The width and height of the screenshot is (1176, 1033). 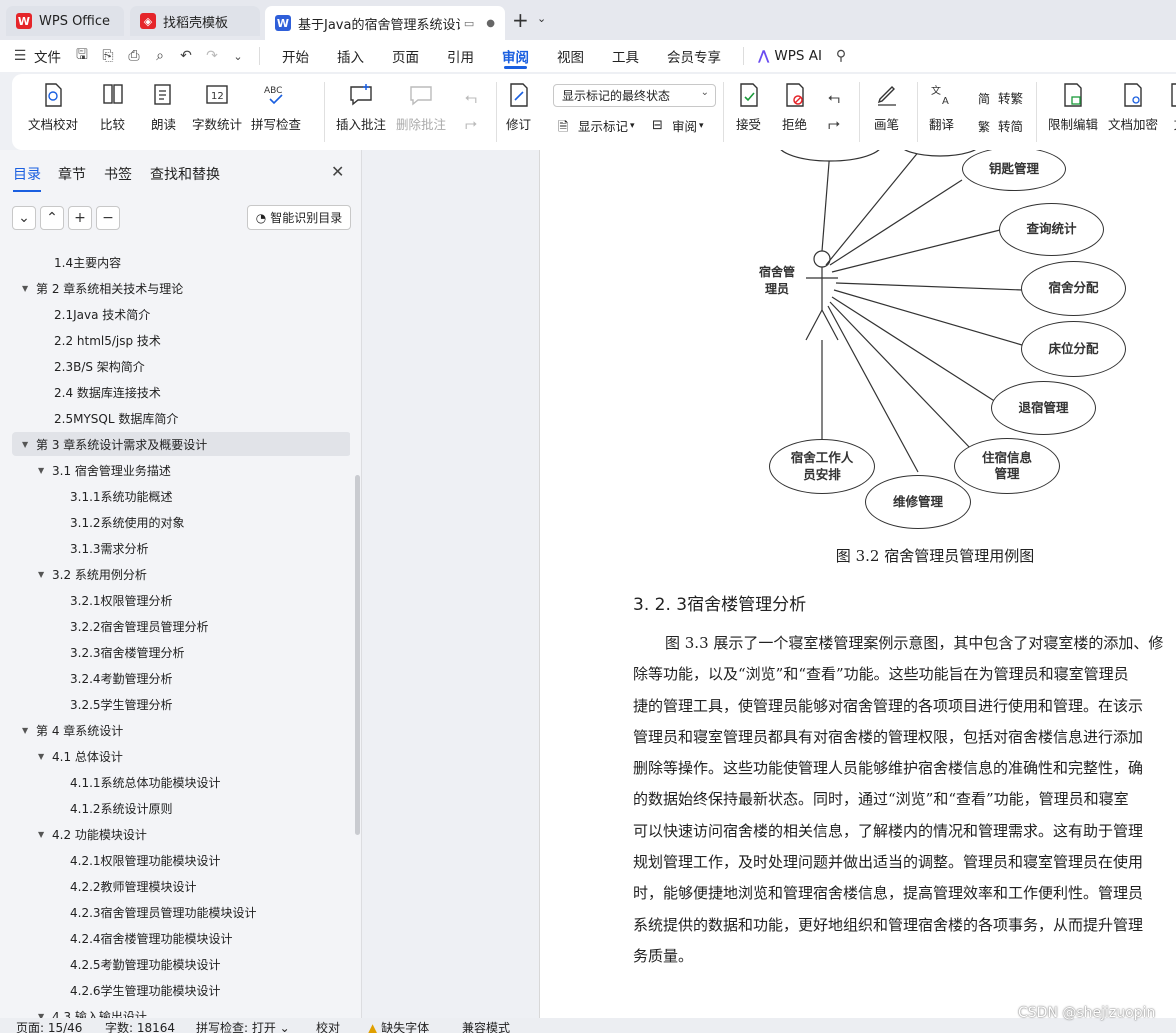 I want to click on toc-item: 4.2.5考勤管理功能模块设计, so click(x=181, y=964).